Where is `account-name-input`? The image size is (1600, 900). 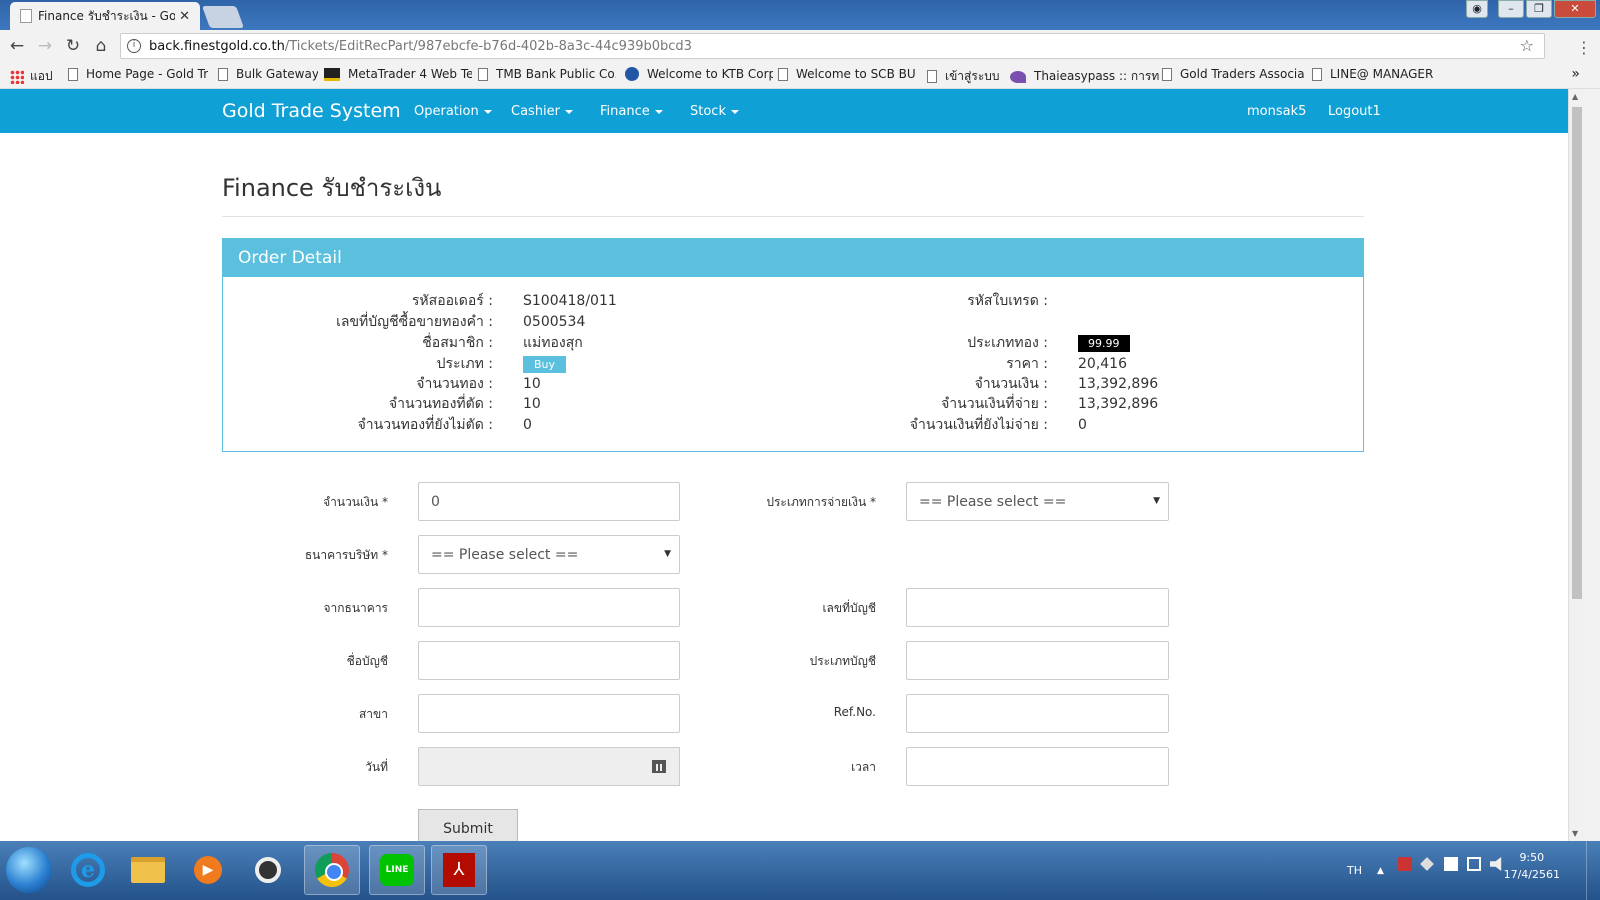 account-name-input is located at coordinates (549, 660).